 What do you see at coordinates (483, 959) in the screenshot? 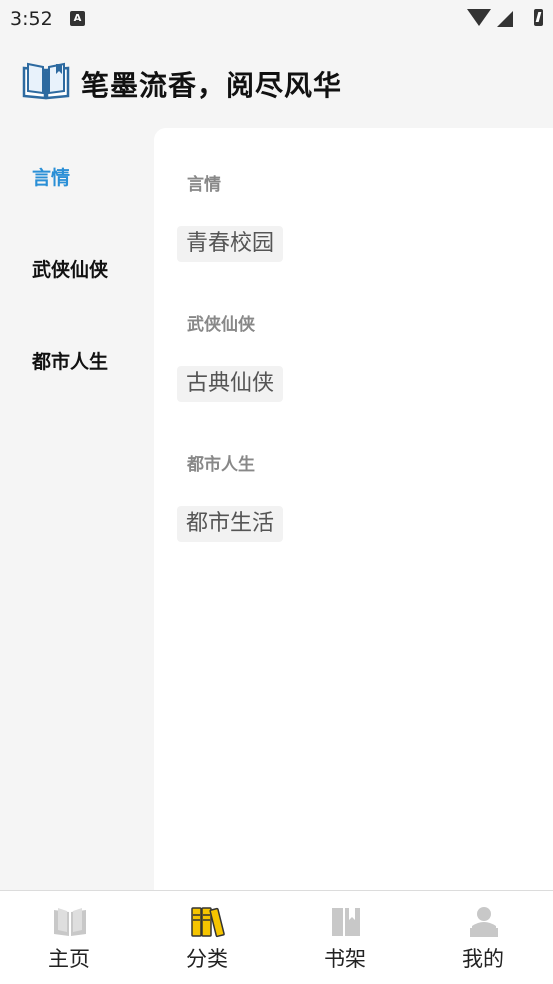
I see `nav-profile-label: 我的` at bounding box center [483, 959].